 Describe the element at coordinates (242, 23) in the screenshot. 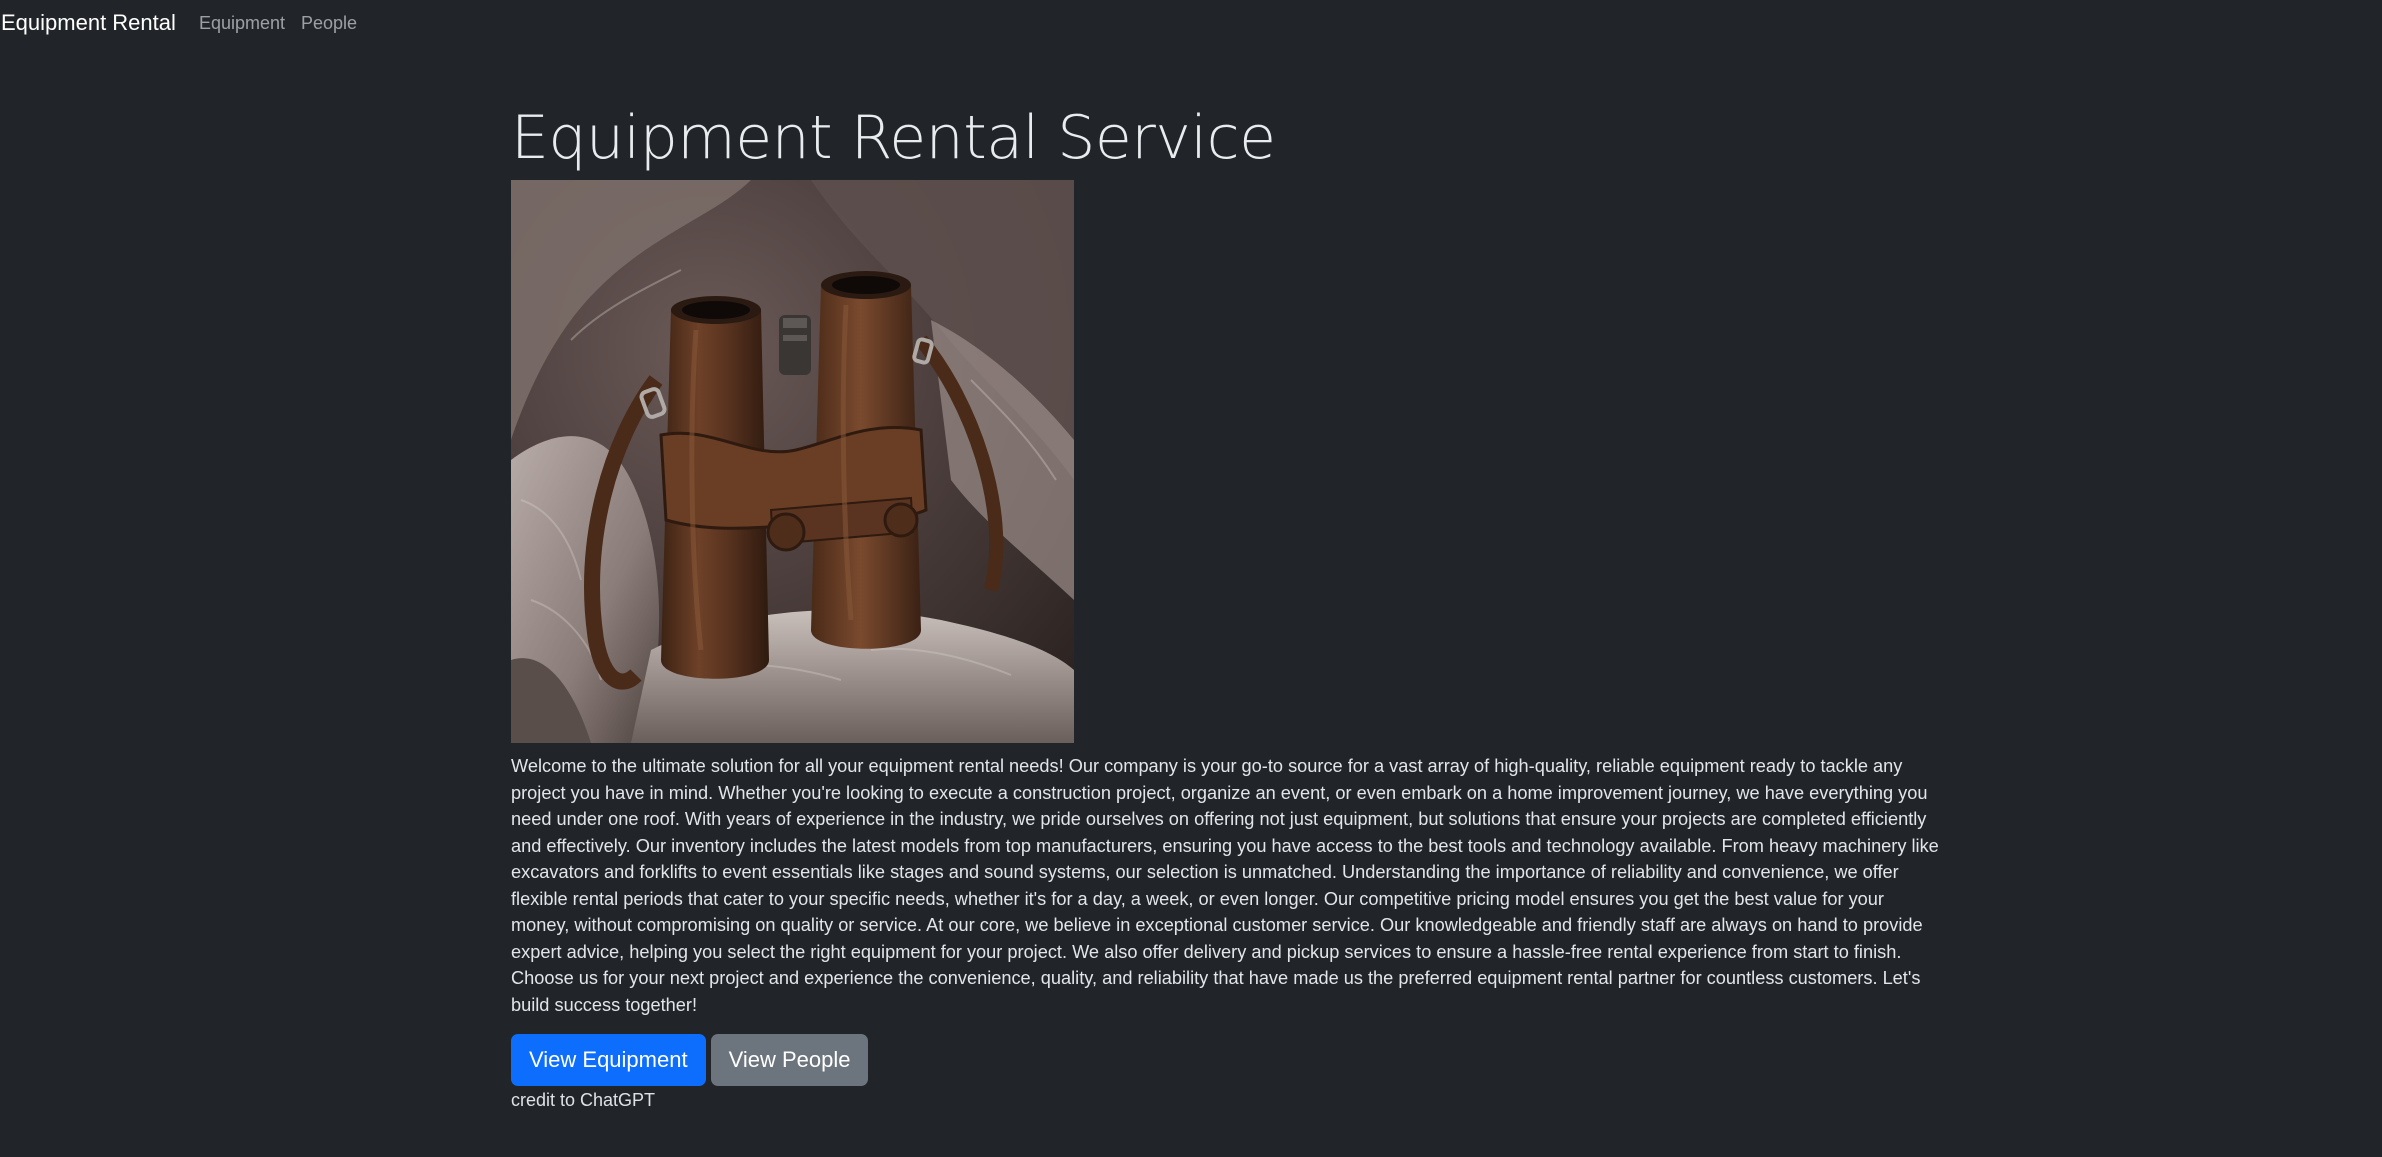

I see `nav-link-equipment: Equipment` at that location.